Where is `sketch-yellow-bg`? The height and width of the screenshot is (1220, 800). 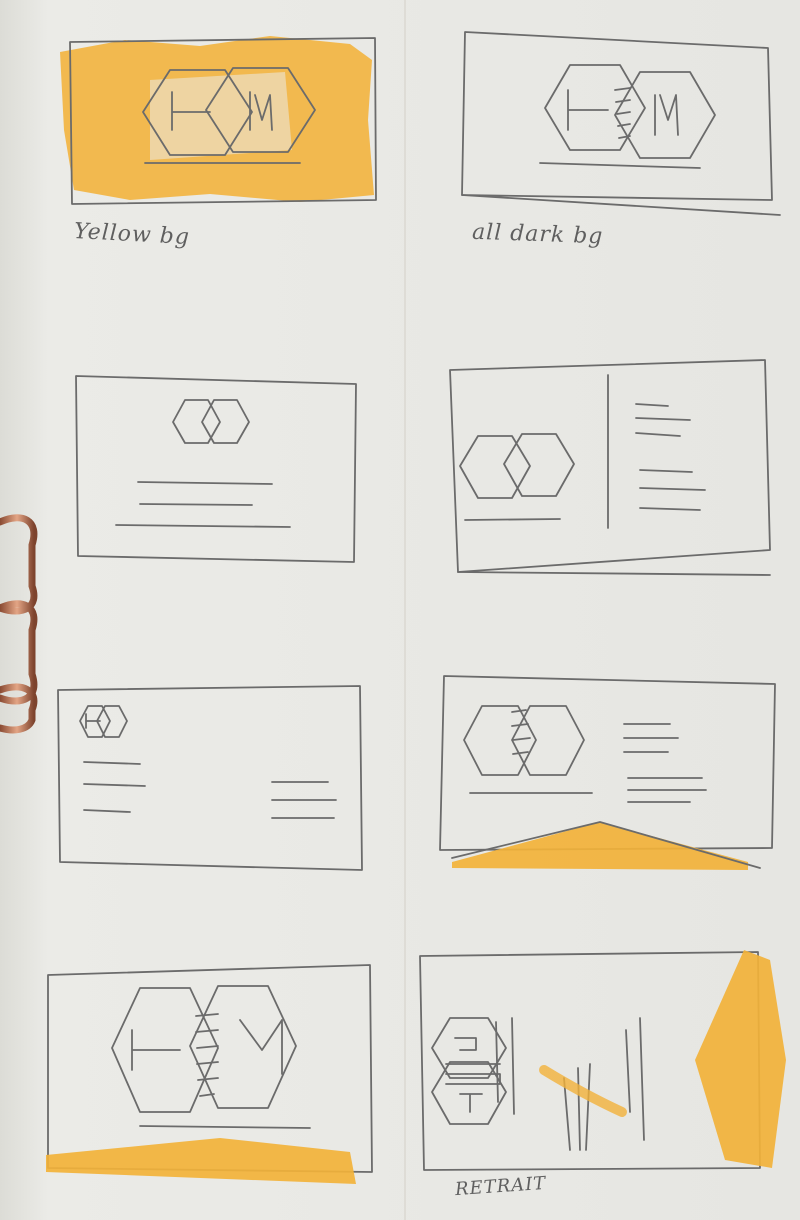
sketch-yellow-bg is located at coordinates (218, 120).